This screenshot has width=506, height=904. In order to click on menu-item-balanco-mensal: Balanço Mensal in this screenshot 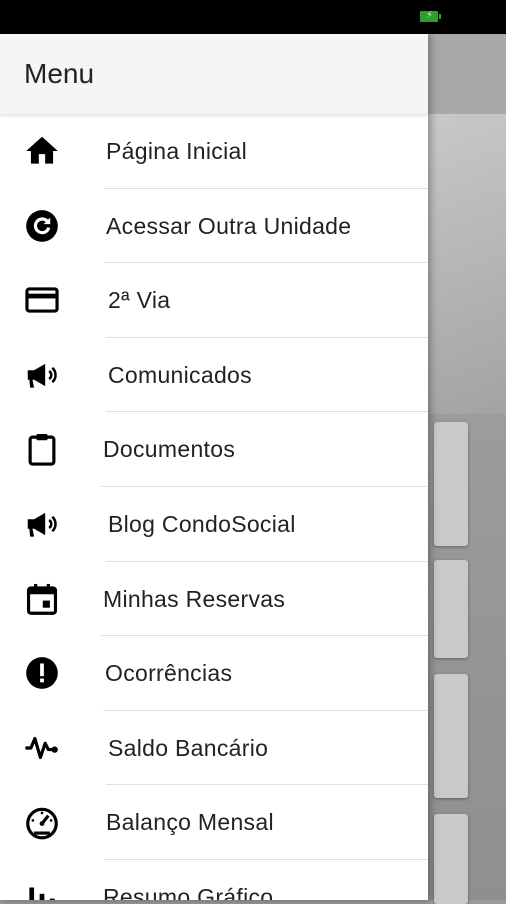, I will do `click(214, 822)`.